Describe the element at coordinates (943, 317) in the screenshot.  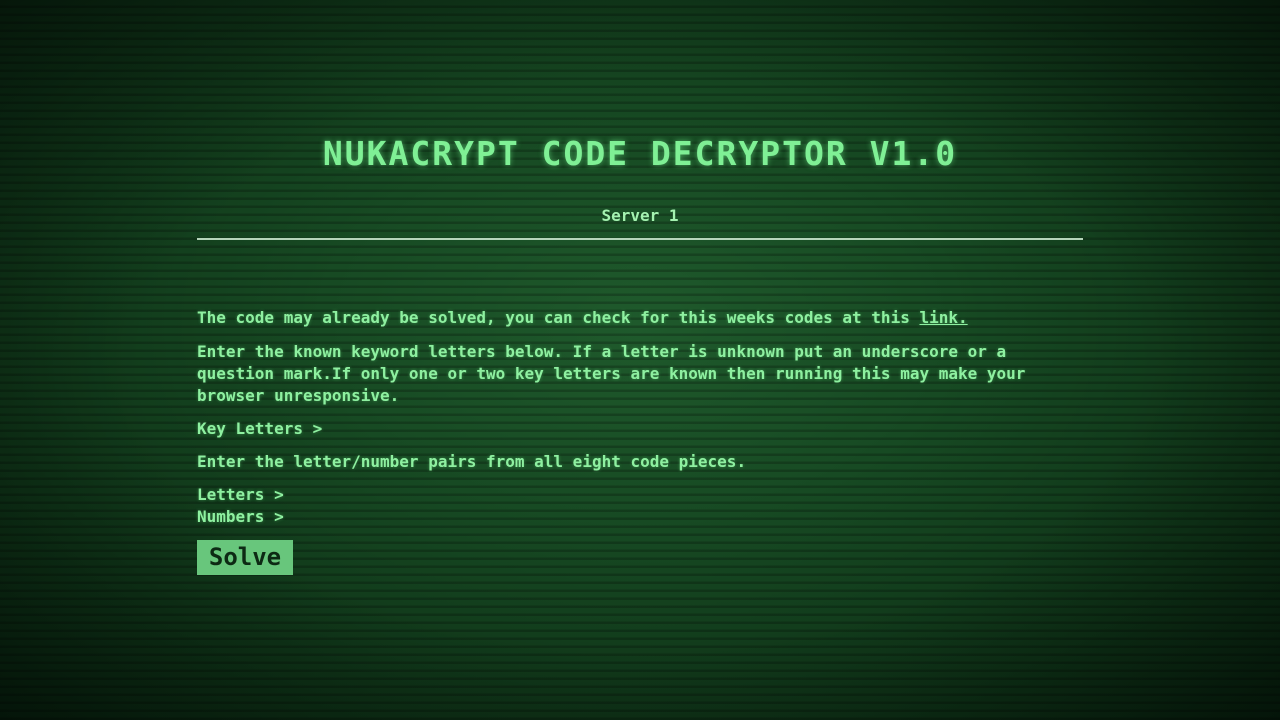
I see `codes-link: link.` at that location.